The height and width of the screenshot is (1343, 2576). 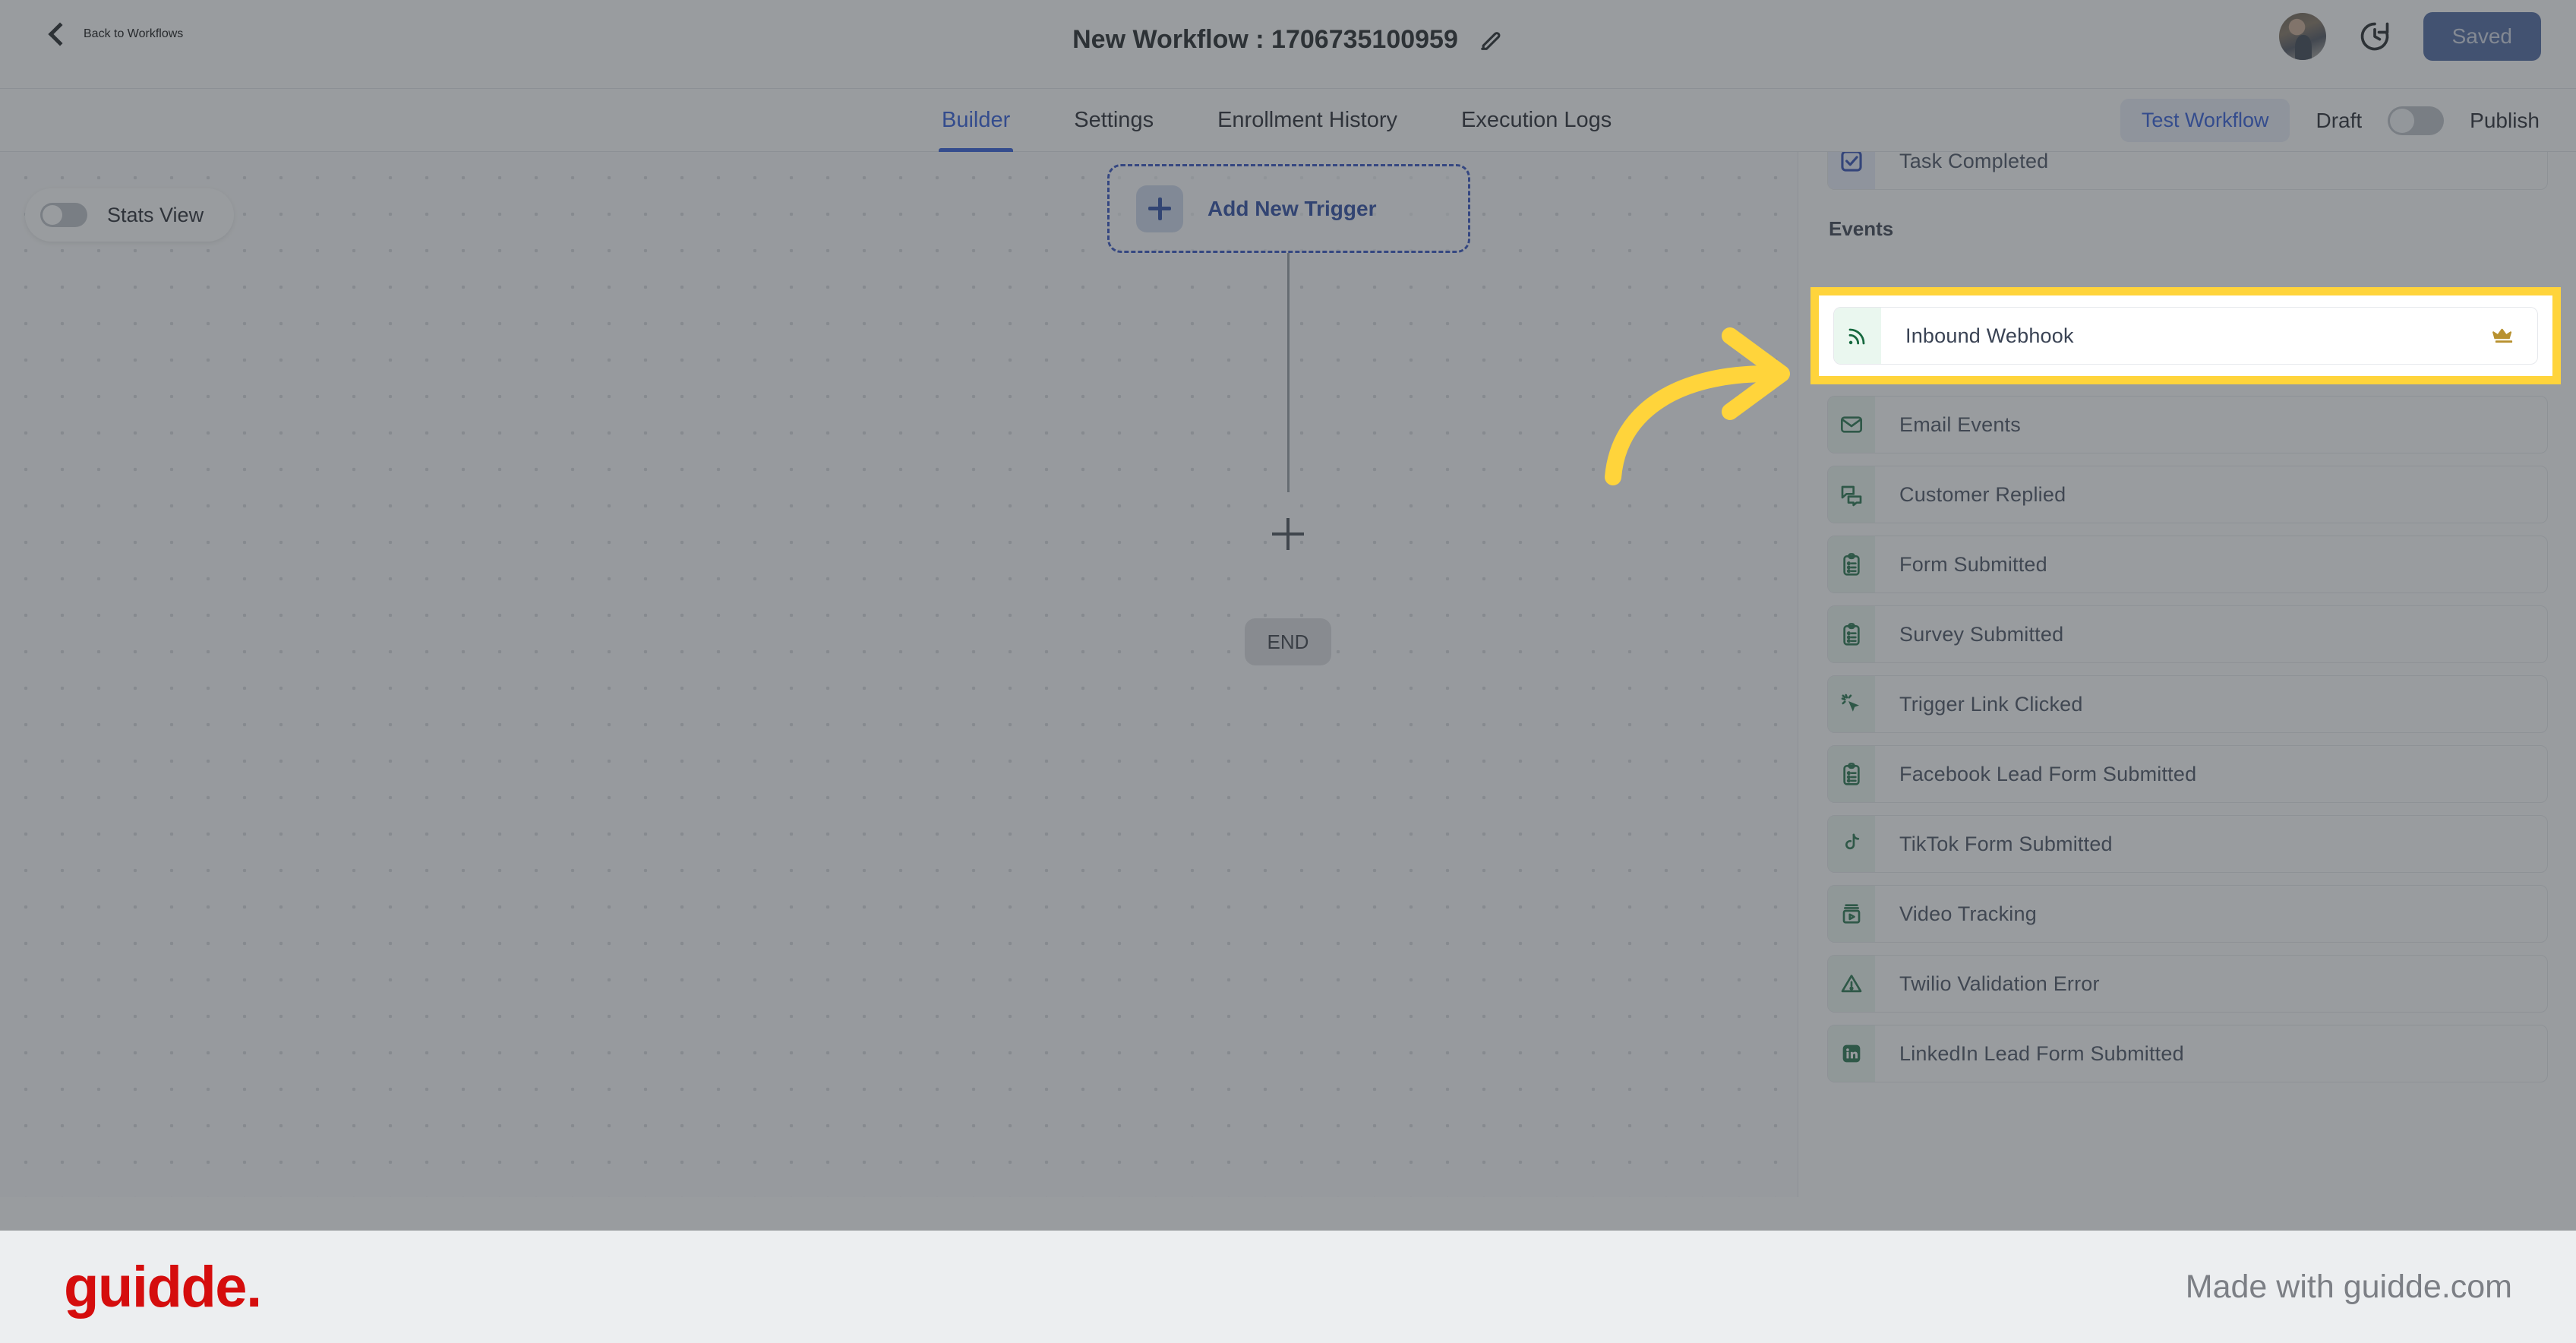 I want to click on curved-arrow-right-icon, so click(x=1698, y=406).